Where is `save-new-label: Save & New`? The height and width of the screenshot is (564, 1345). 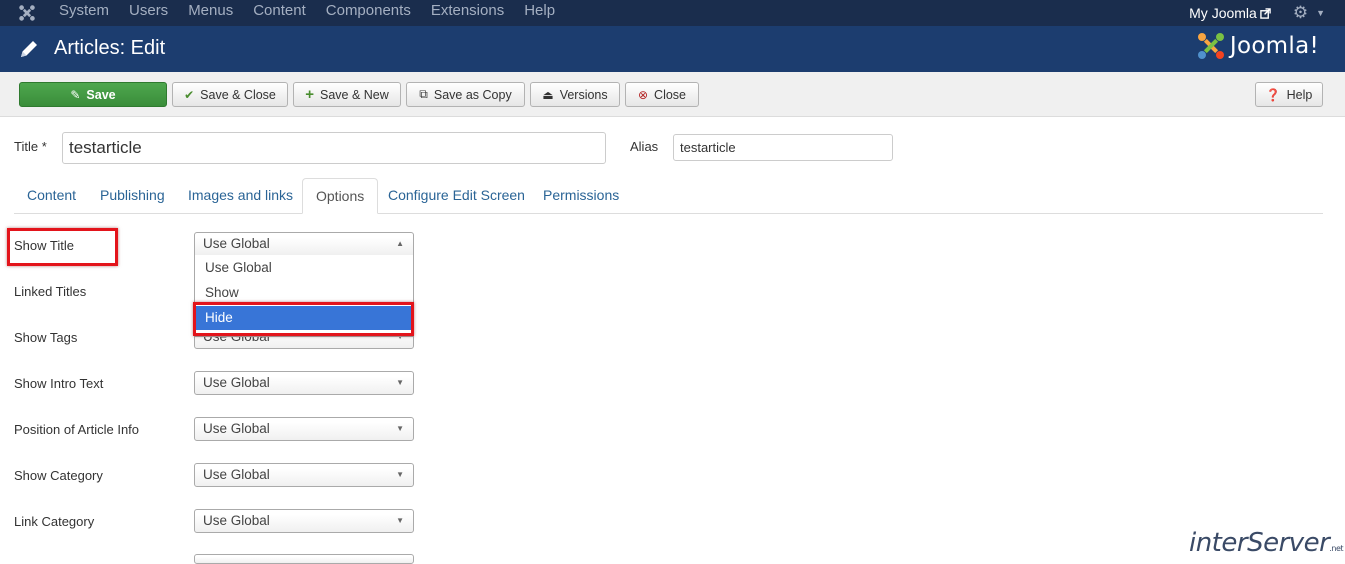
save-new-label: Save & New is located at coordinates (354, 94).